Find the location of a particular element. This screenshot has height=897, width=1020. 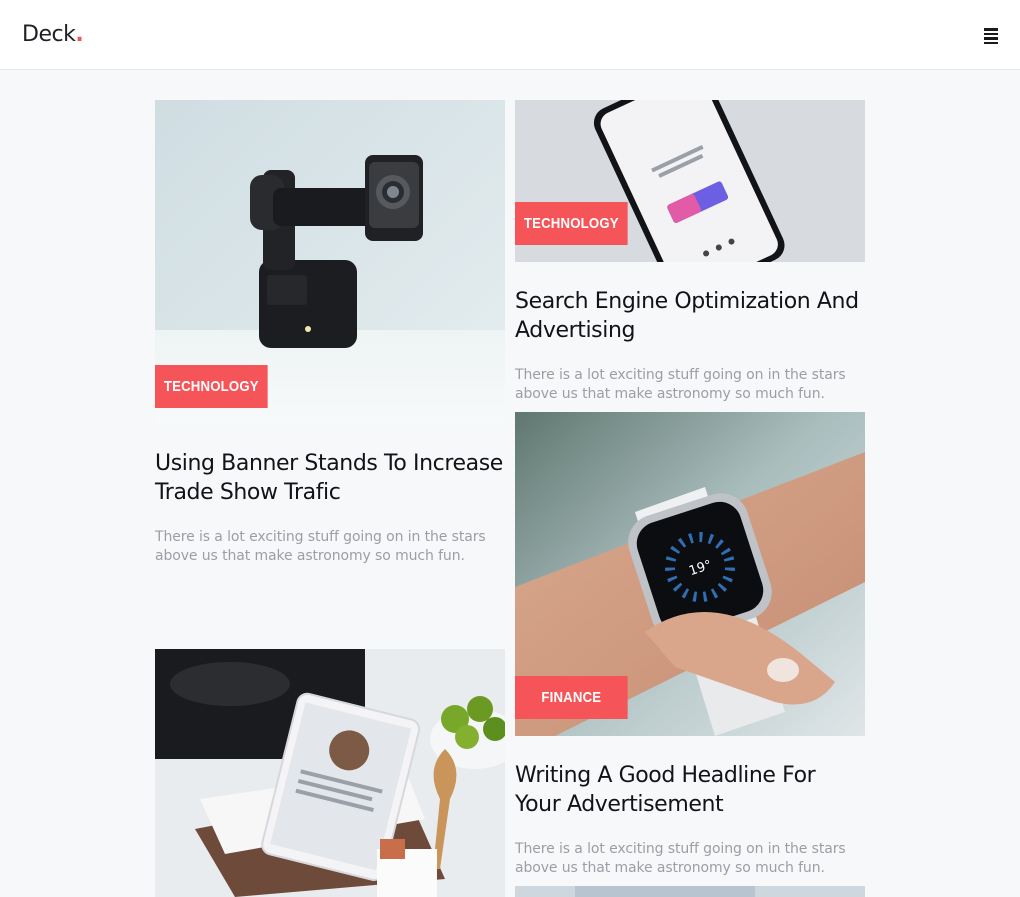

logo-text: Deck is located at coordinates (49, 34).